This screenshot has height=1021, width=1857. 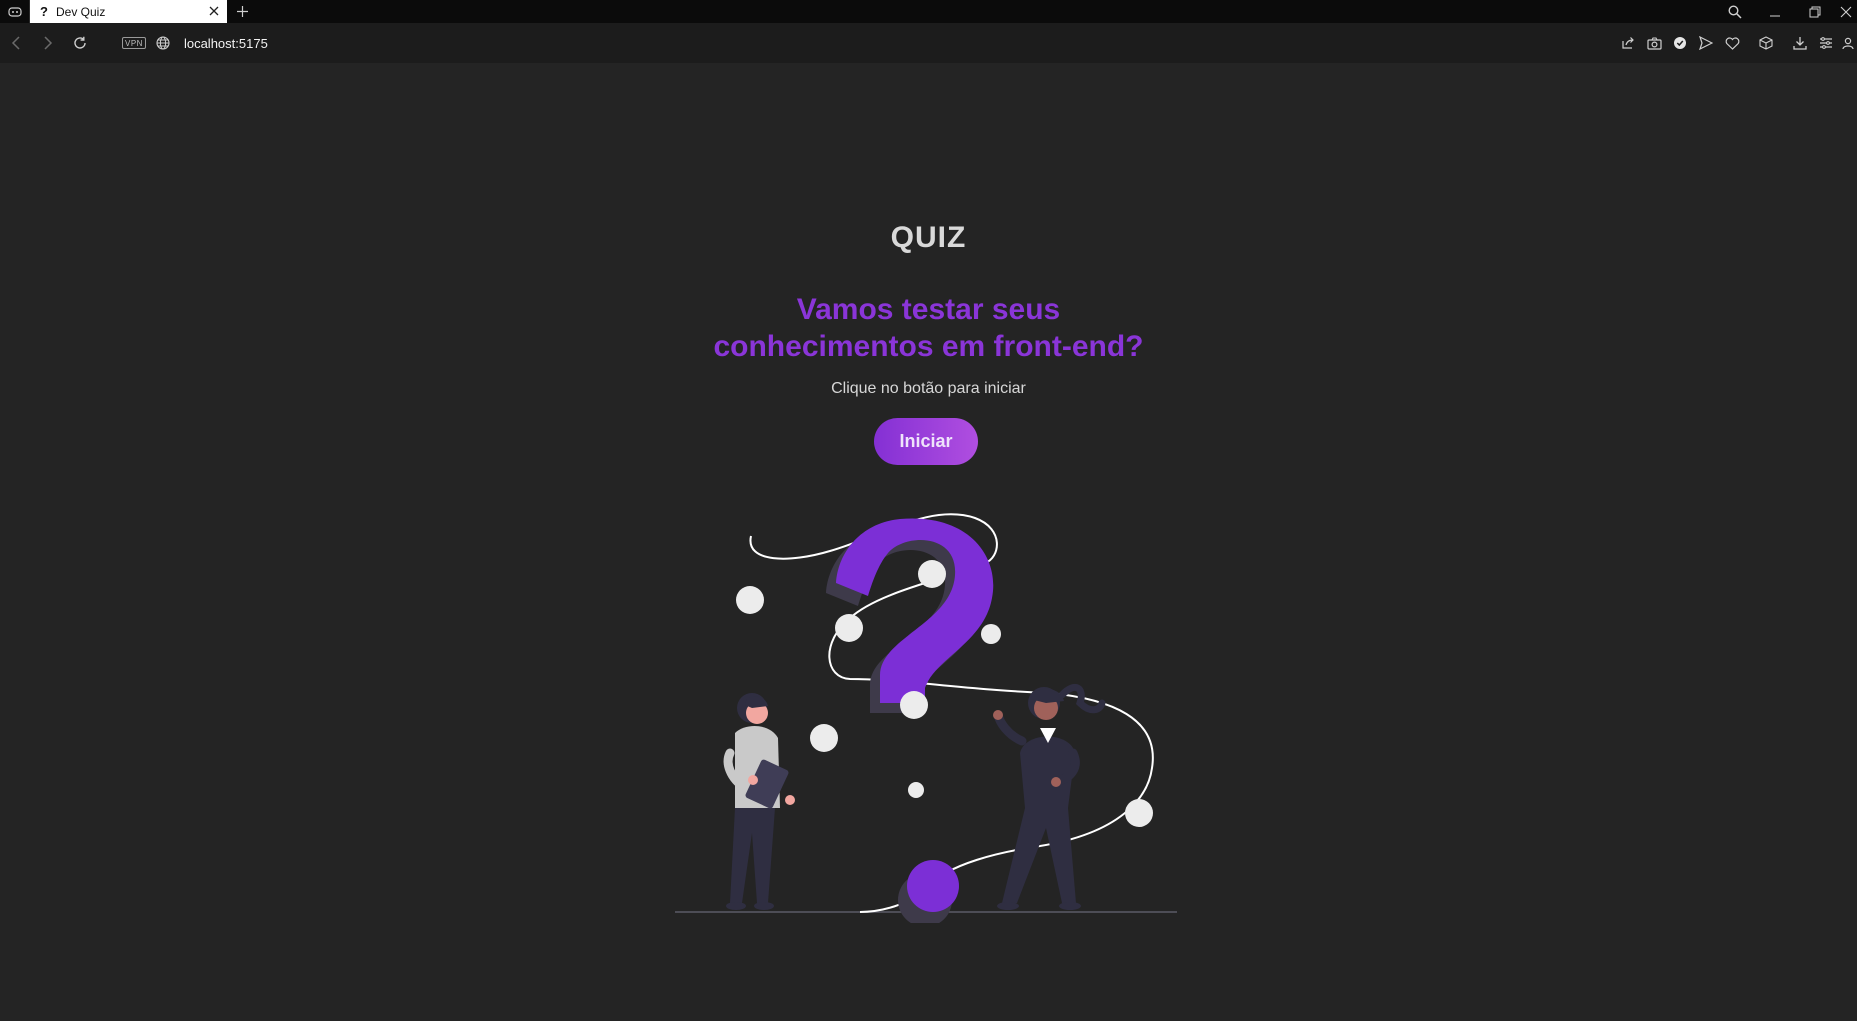 What do you see at coordinates (1628, 43) in the screenshot?
I see `share-icon` at bounding box center [1628, 43].